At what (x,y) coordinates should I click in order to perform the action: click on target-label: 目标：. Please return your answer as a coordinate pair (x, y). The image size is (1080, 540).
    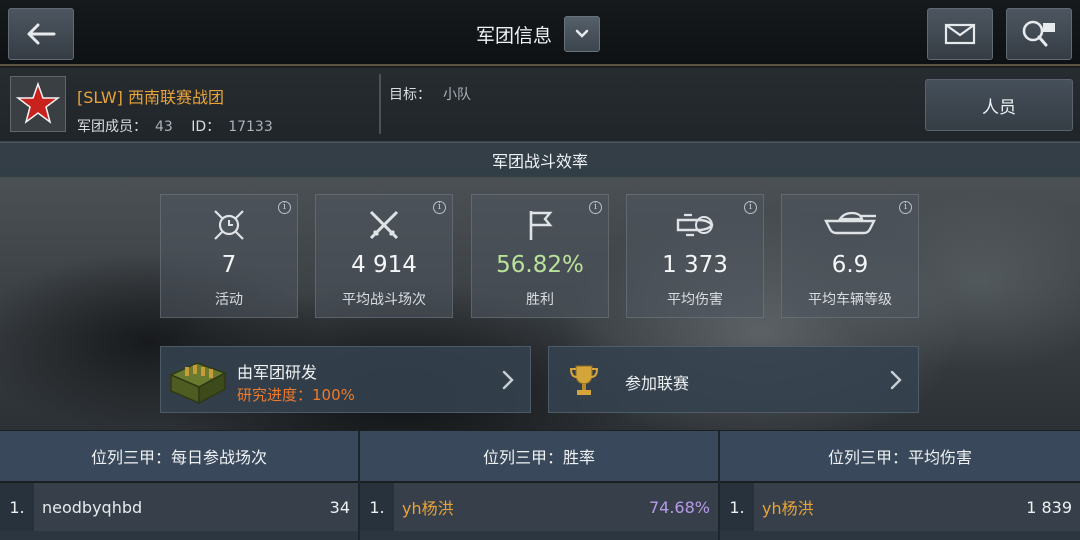
    Looking at the image, I should click on (410, 95).